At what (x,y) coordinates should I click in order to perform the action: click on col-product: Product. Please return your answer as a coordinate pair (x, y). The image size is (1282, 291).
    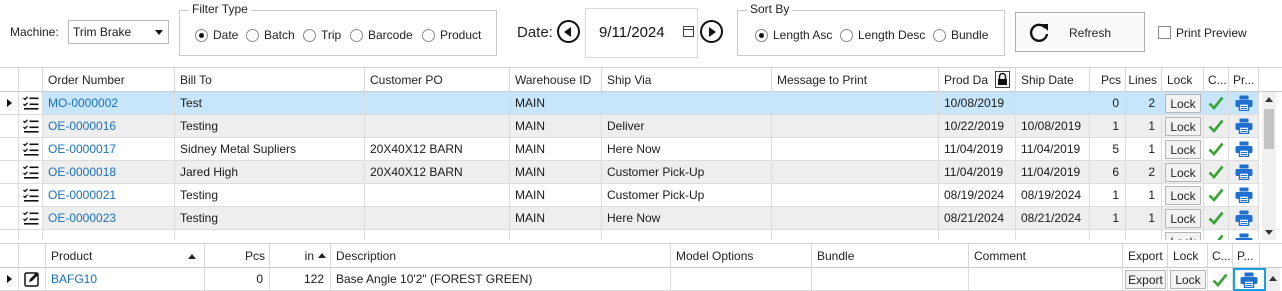
    Looking at the image, I should click on (125, 256).